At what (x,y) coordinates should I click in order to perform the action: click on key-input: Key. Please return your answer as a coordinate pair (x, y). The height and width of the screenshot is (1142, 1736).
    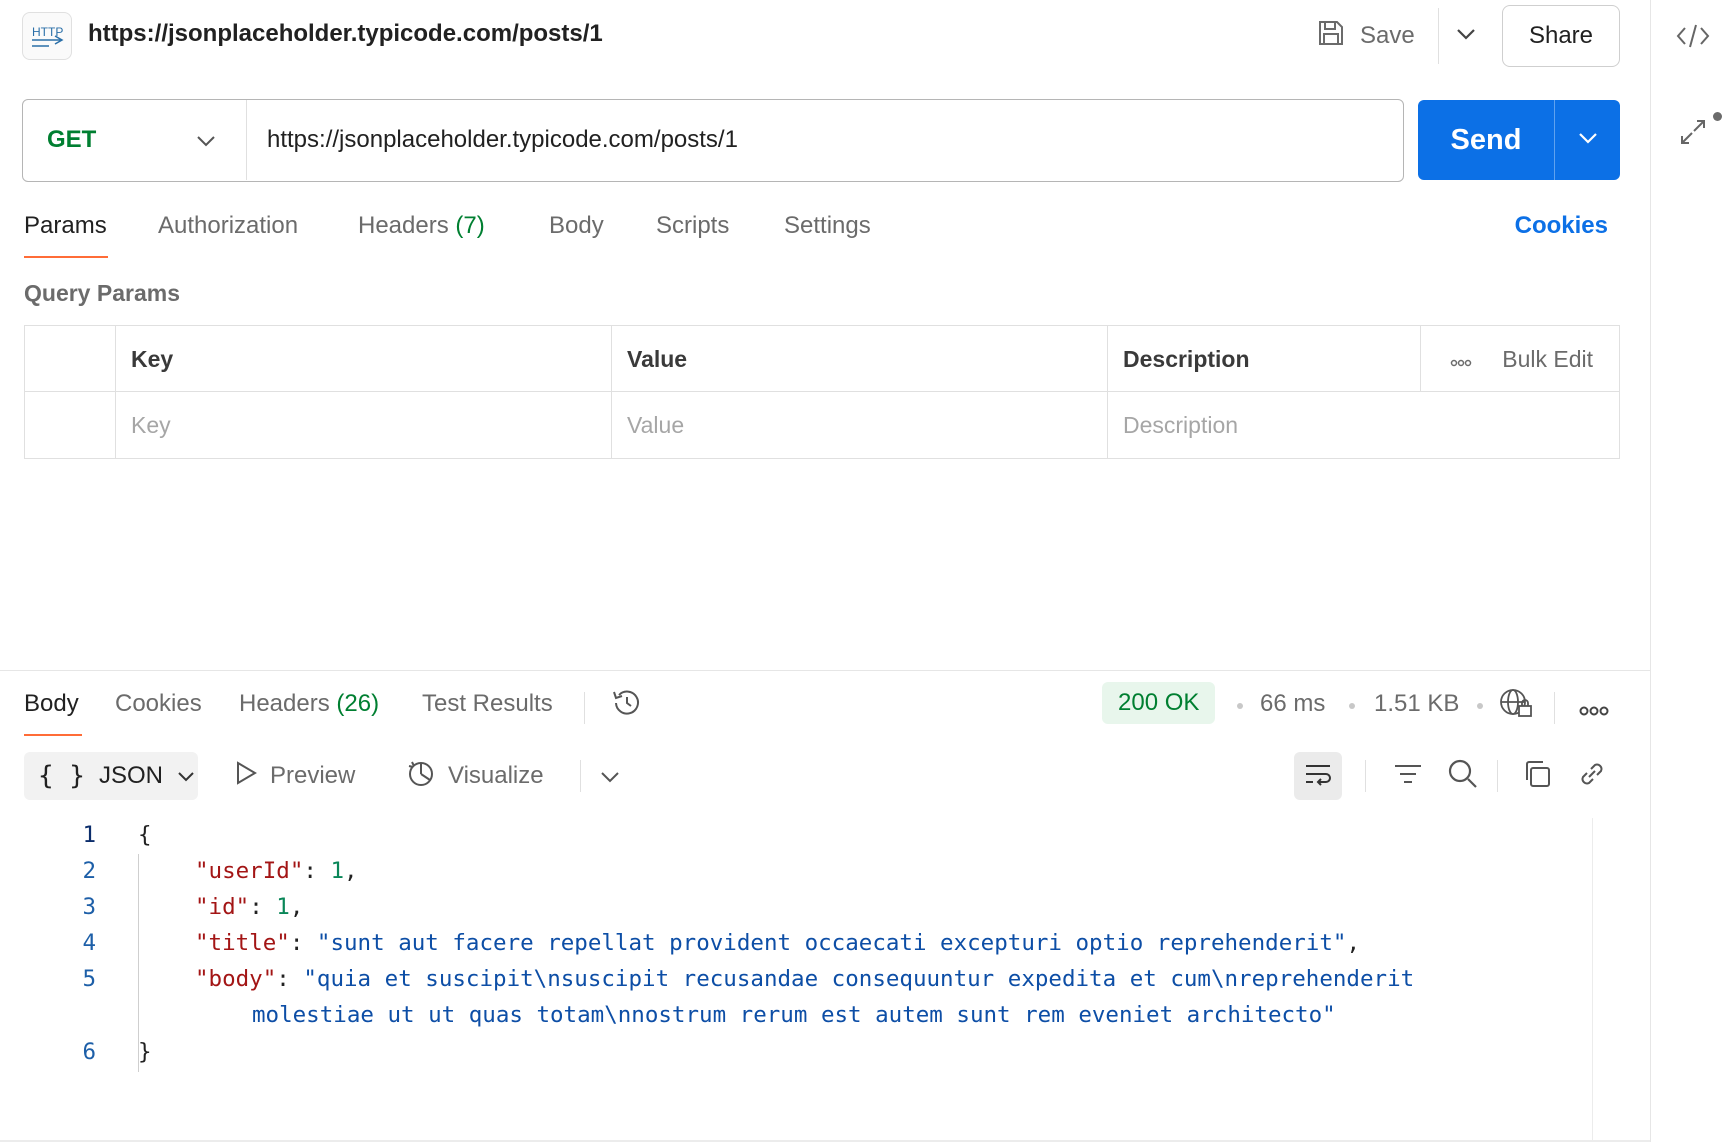
    Looking at the image, I should click on (363, 425).